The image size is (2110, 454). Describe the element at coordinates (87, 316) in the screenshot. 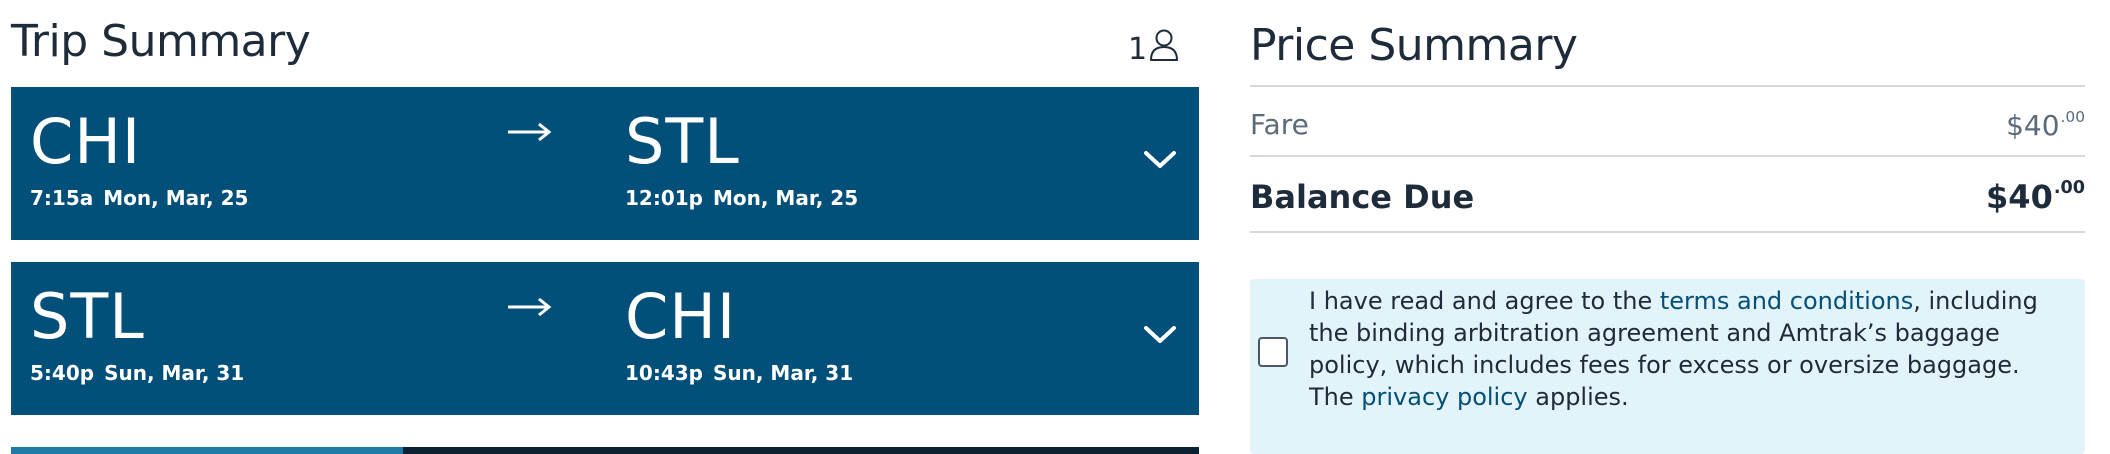

I see `leg-origin-code: STL` at that location.